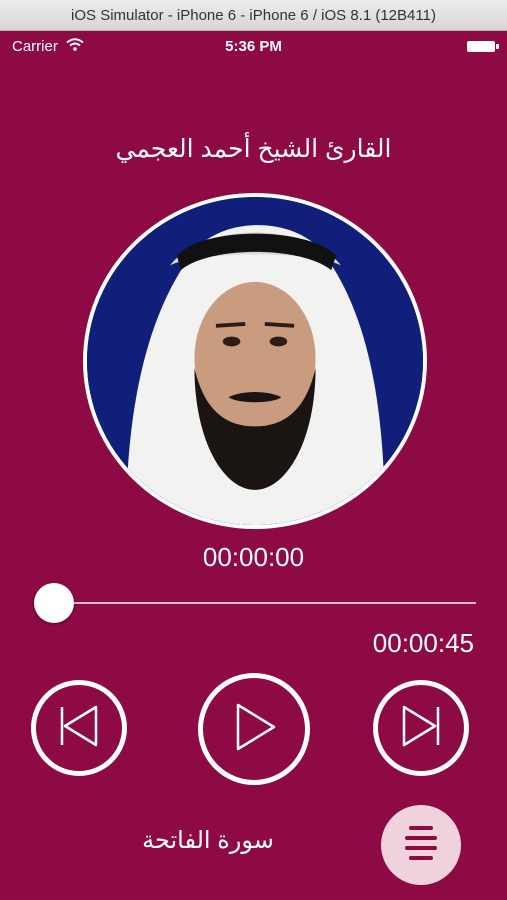 The image size is (507, 900). Describe the element at coordinates (253, 149) in the screenshot. I see `reciter-name: القارئ الشيخ أحمد العجمي` at that location.